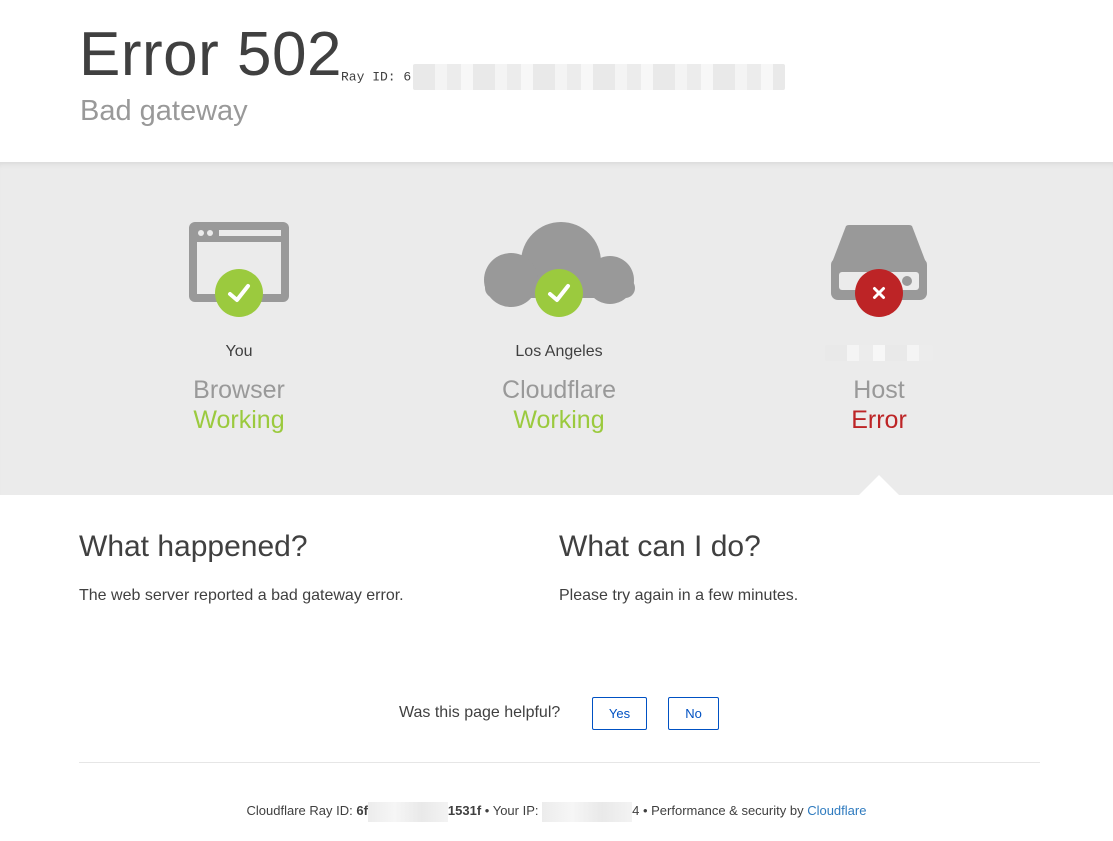 The height and width of the screenshot is (841, 1113). Describe the element at coordinates (362, 810) in the screenshot. I see `footer-ray-prefix: 6f` at that location.